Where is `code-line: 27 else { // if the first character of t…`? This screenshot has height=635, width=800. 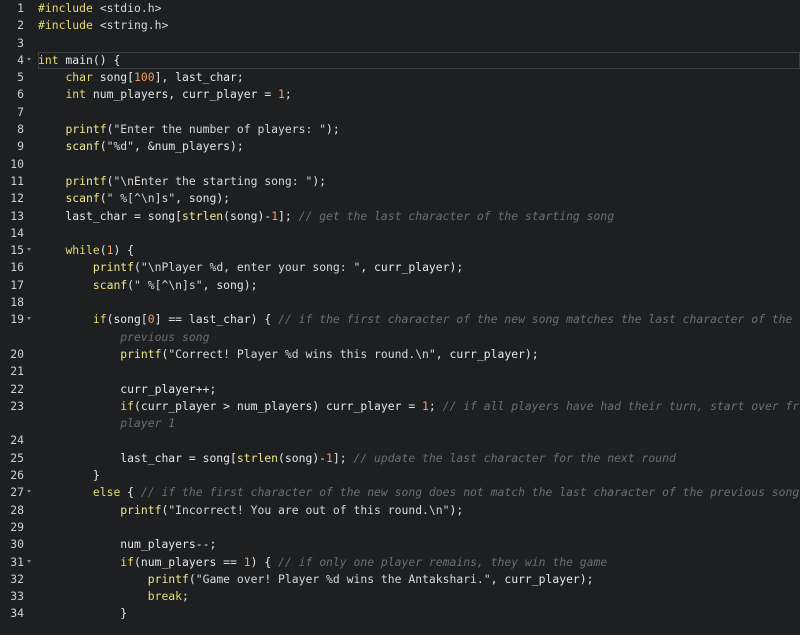
code-line: 27 else { // if the first character of t… is located at coordinates (400, 492).